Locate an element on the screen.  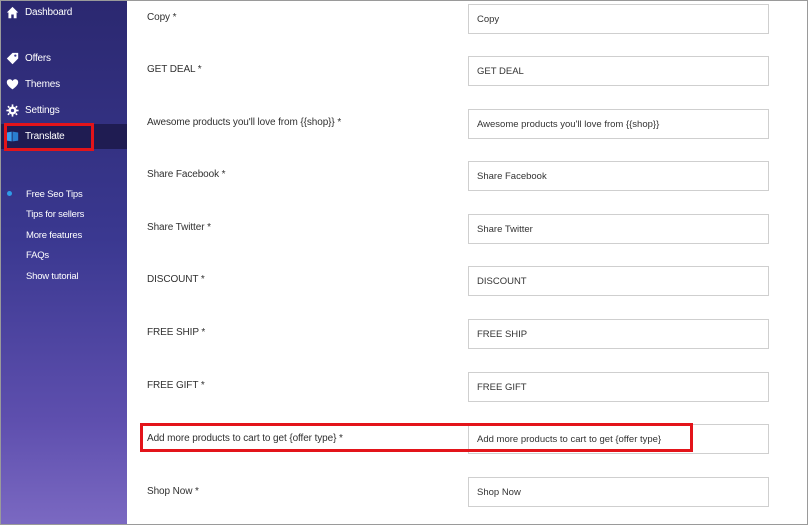
input-share-twitter is located at coordinates (618, 229).